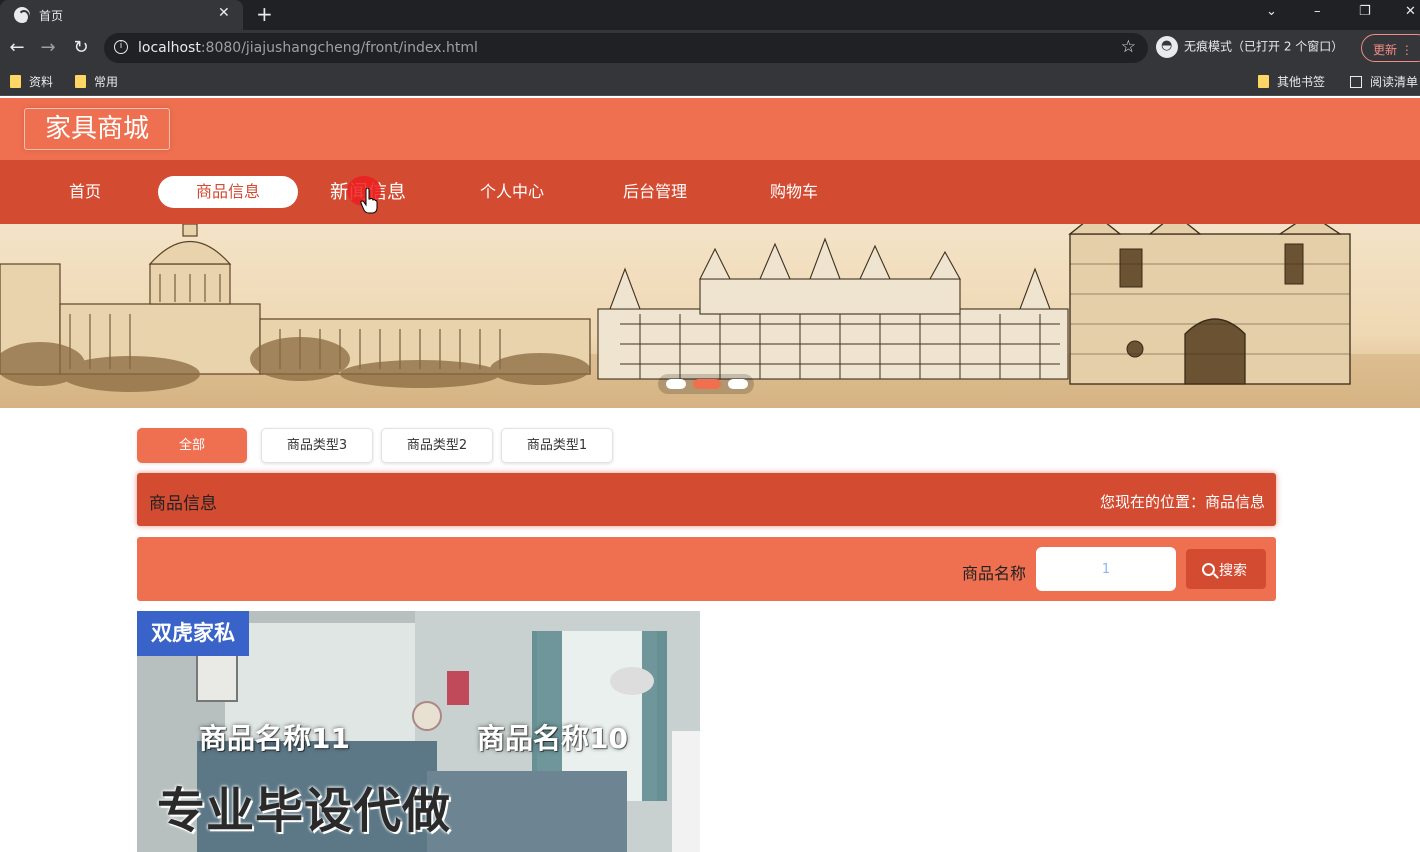  Describe the element at coordinates (1317, 11) in the screenshot. I see `minimize-icon: –` at that location.